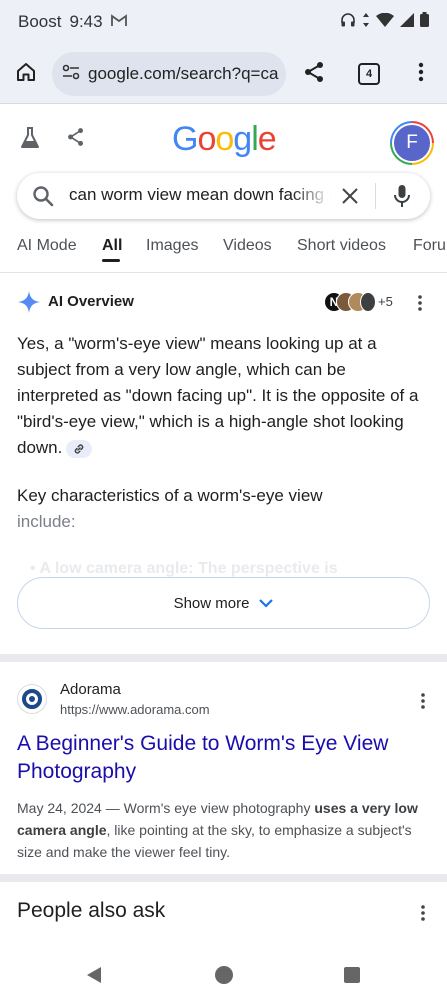 This screenshot has height=1000, width=447. What do you see at coordinates (424, 22) in the screenshot?
I see `battery-icon` at bounding box center [424, 22].